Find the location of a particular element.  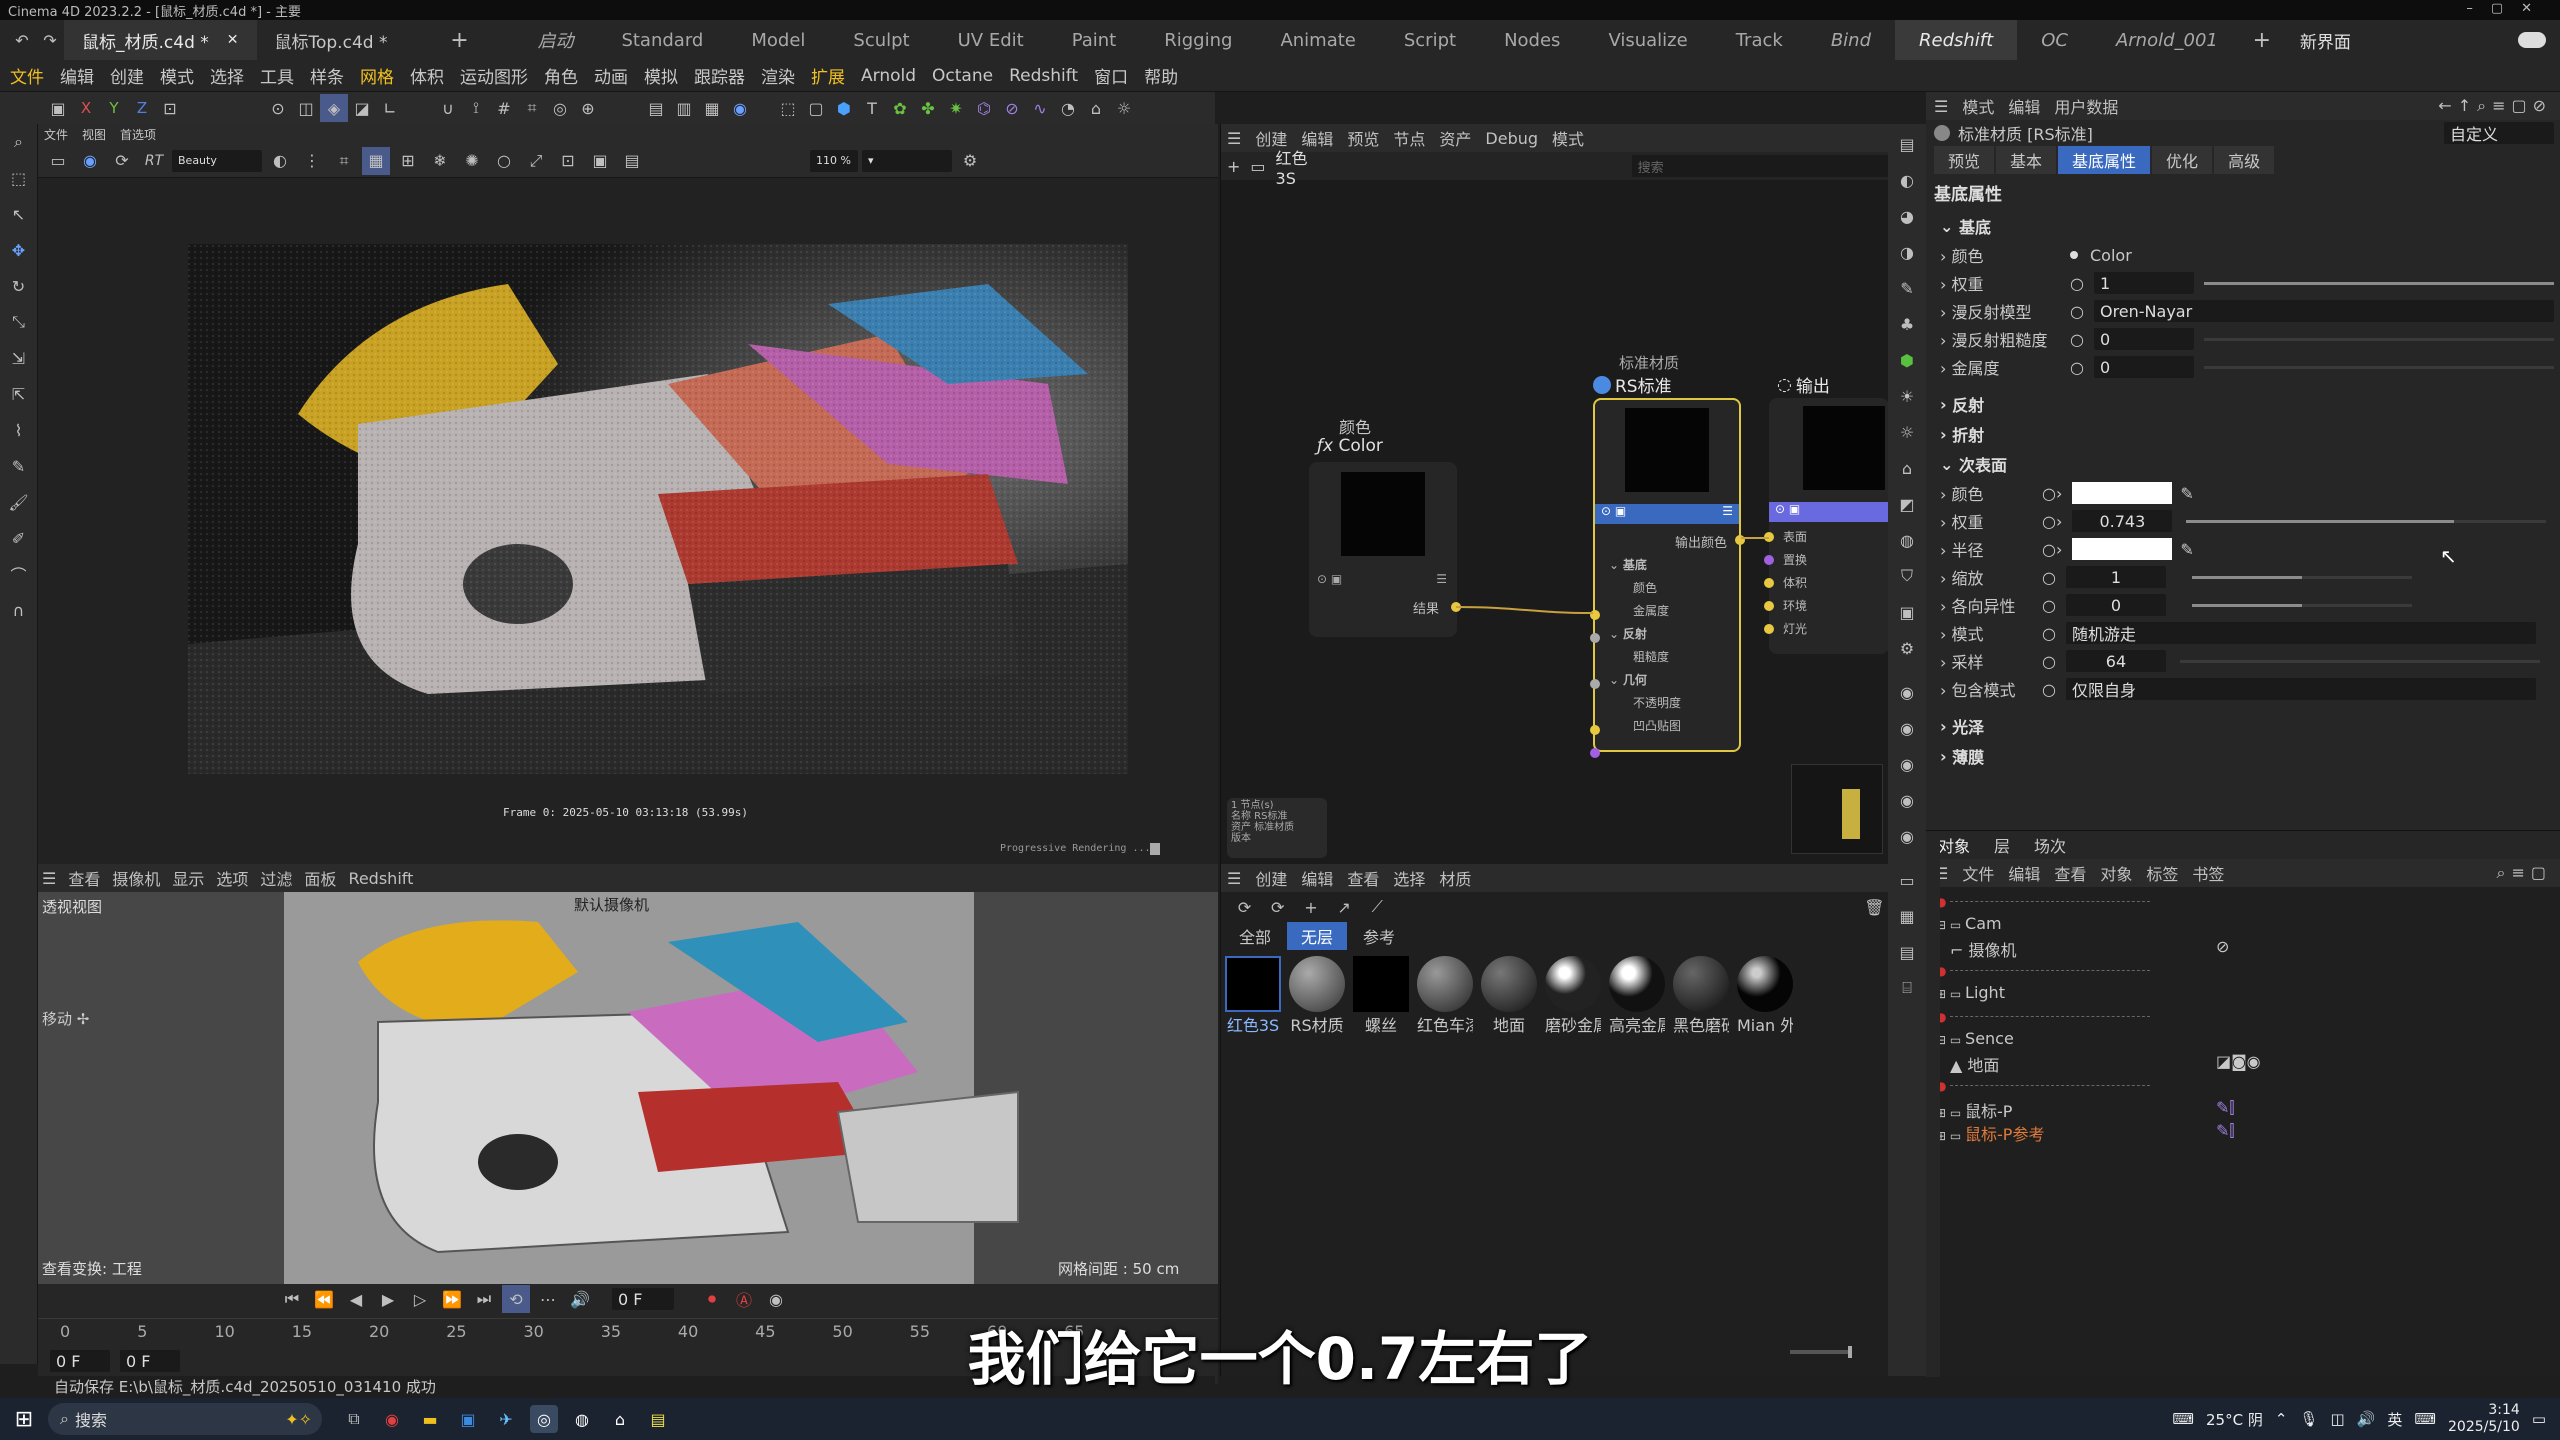

points-mode-icon: ⊙ is located at coordinates (278, 108).